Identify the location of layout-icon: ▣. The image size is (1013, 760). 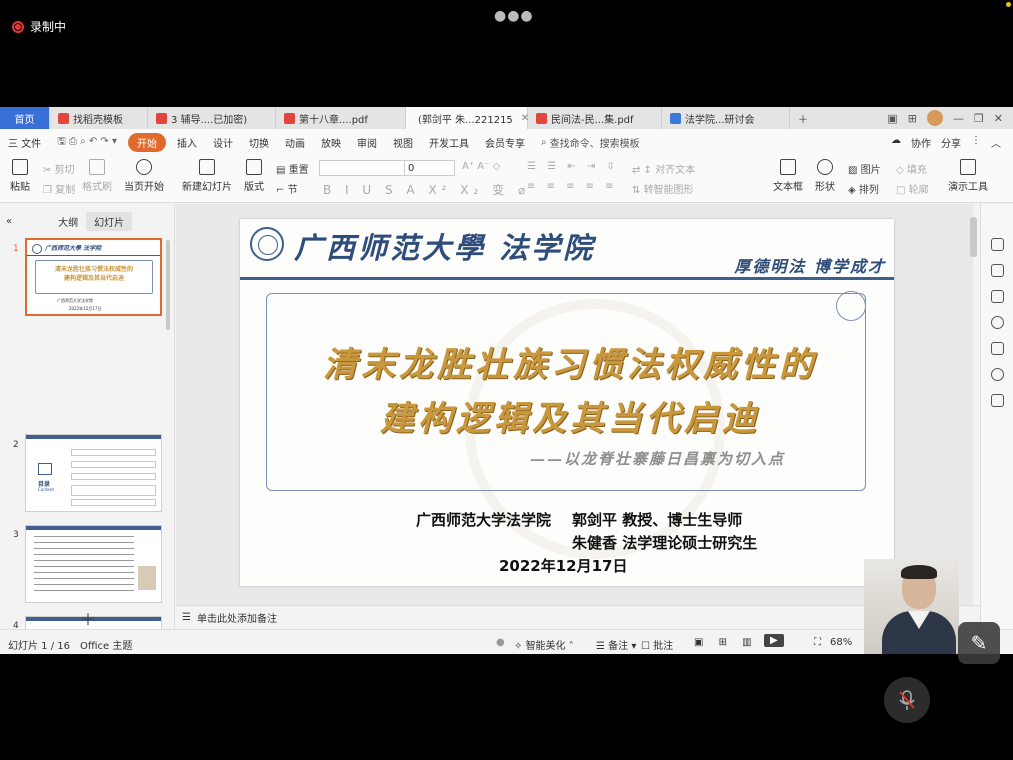
(892, 118).